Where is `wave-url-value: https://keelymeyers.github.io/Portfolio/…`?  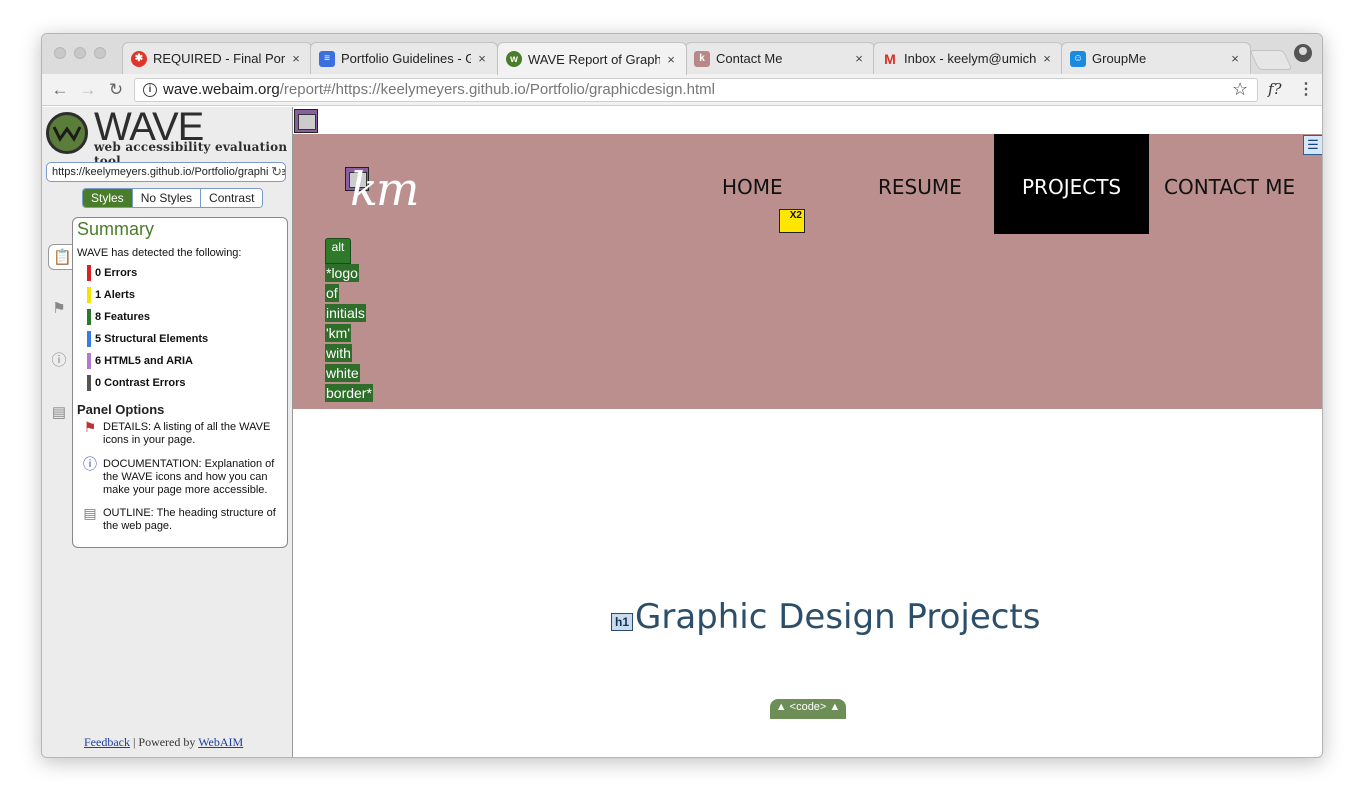
wave-url-value: https://keelymeyers.github.io/Portfolio/… is located at coordinates (169, 172).